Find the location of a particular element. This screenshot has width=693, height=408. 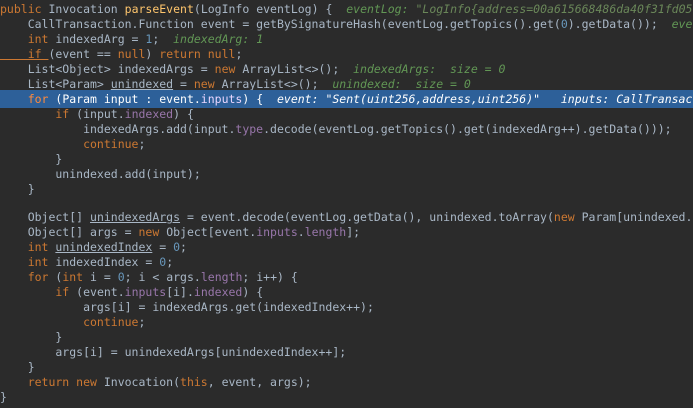

inline-debug-hint-value: "Sent(uint256,address,uint256)" is located at coordinates (433, 99).